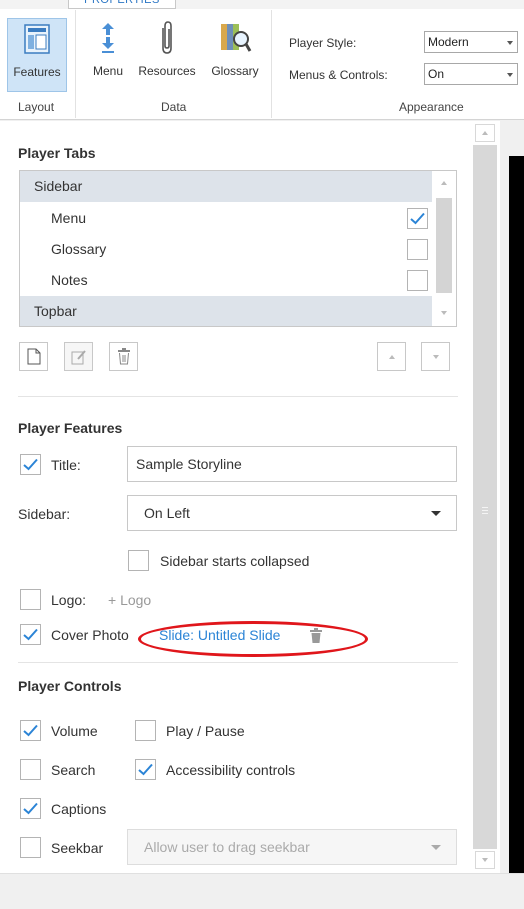 The width and height of the screenshot is (524, 909). Describe the element at coordinates (431, 107) in the screenshot. I see `group-label-appearance: Appearance` at that location.